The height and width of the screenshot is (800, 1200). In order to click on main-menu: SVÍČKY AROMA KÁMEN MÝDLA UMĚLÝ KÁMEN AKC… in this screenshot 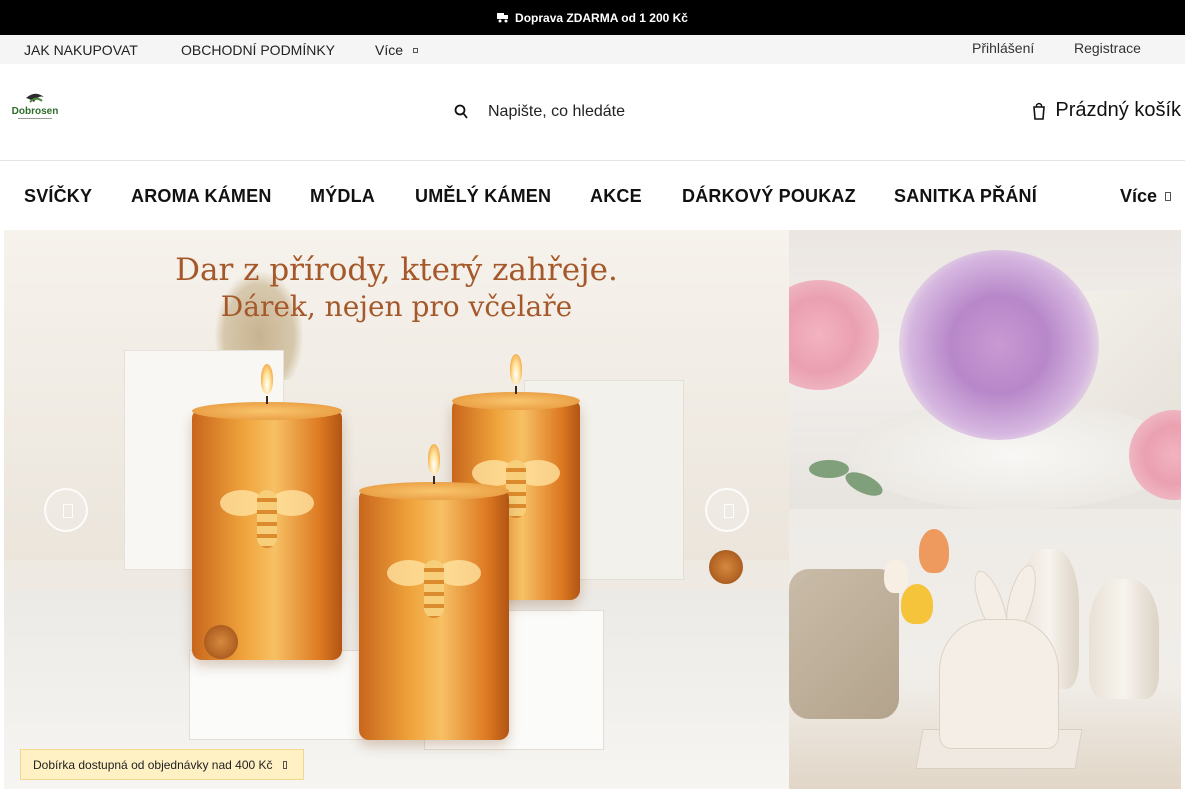, I will do `click(592, 196)`.